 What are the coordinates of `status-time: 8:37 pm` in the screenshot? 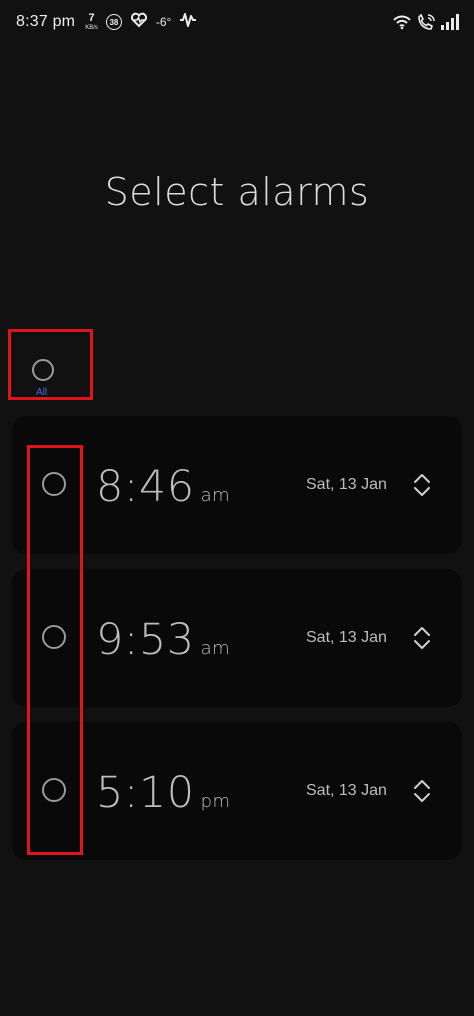 It's located at (46, 21).